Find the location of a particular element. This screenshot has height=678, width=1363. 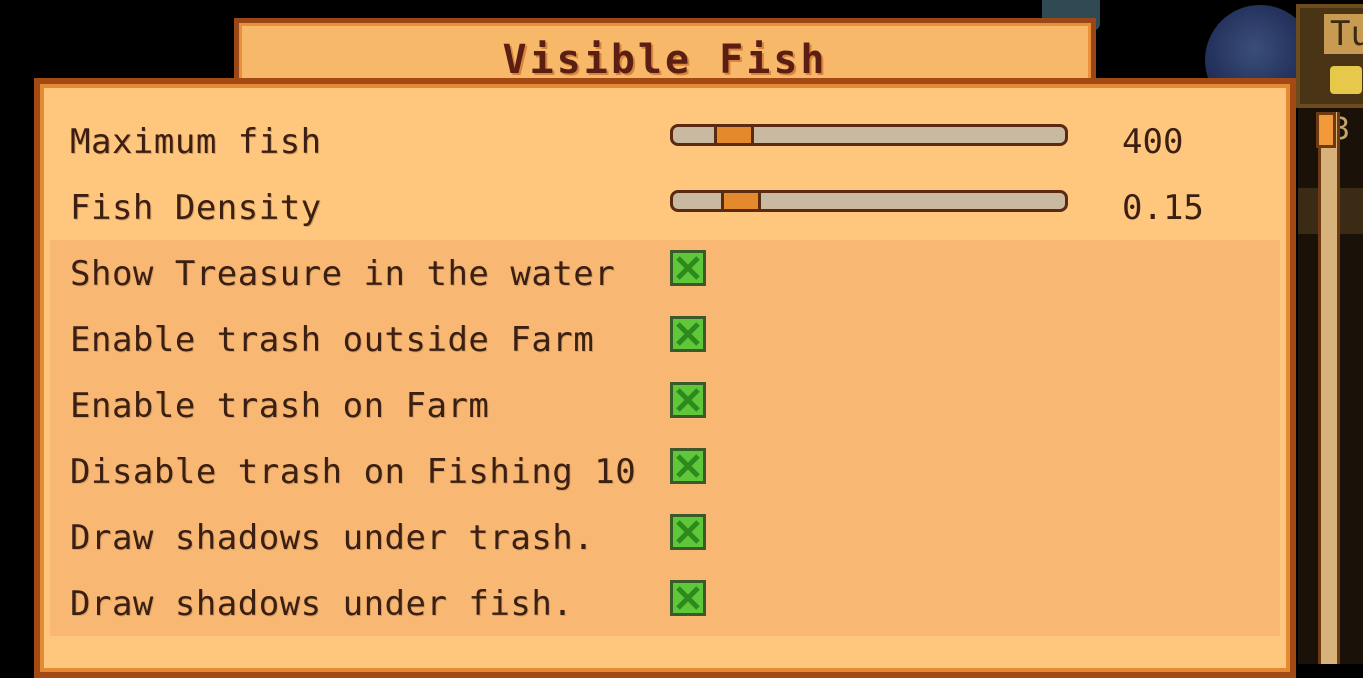

setting-row-shadows-fish: Draw shadows under fish. is located at coordinates (665, 603).